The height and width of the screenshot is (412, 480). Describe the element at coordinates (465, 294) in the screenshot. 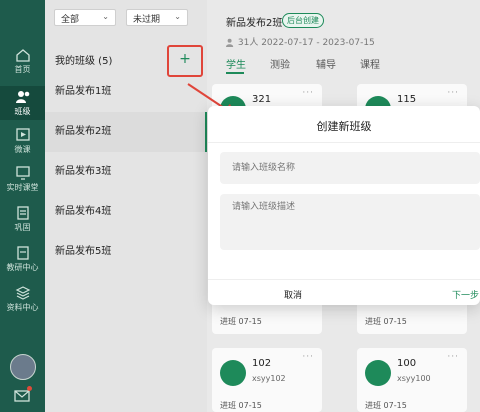

I see `next-button: 下一步` at that location.